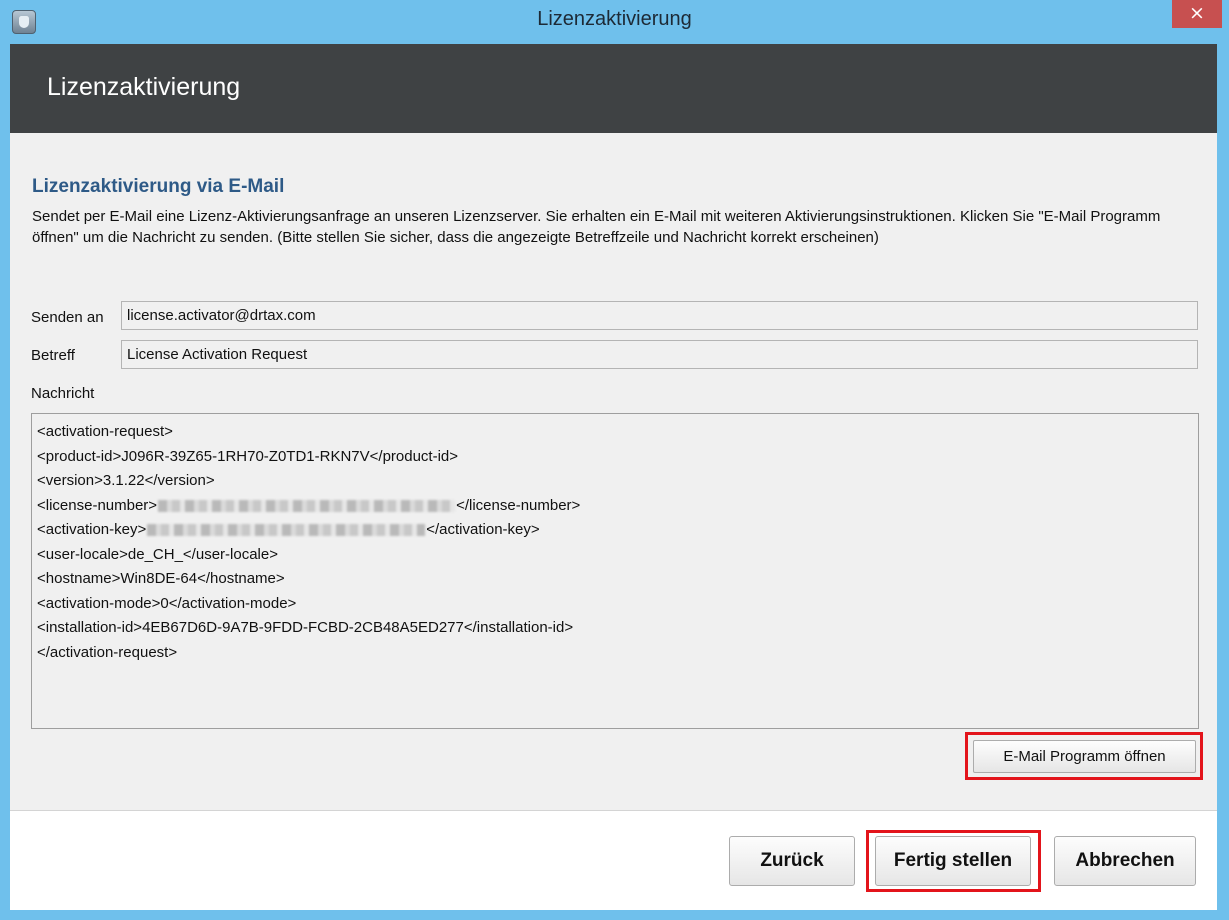  I want to click on close-button: ×, so click(1197, 14).